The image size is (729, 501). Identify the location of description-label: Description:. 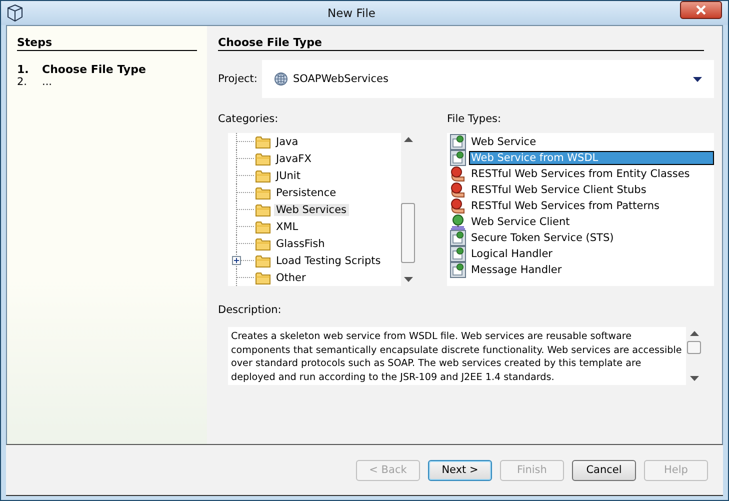
(250, 310).